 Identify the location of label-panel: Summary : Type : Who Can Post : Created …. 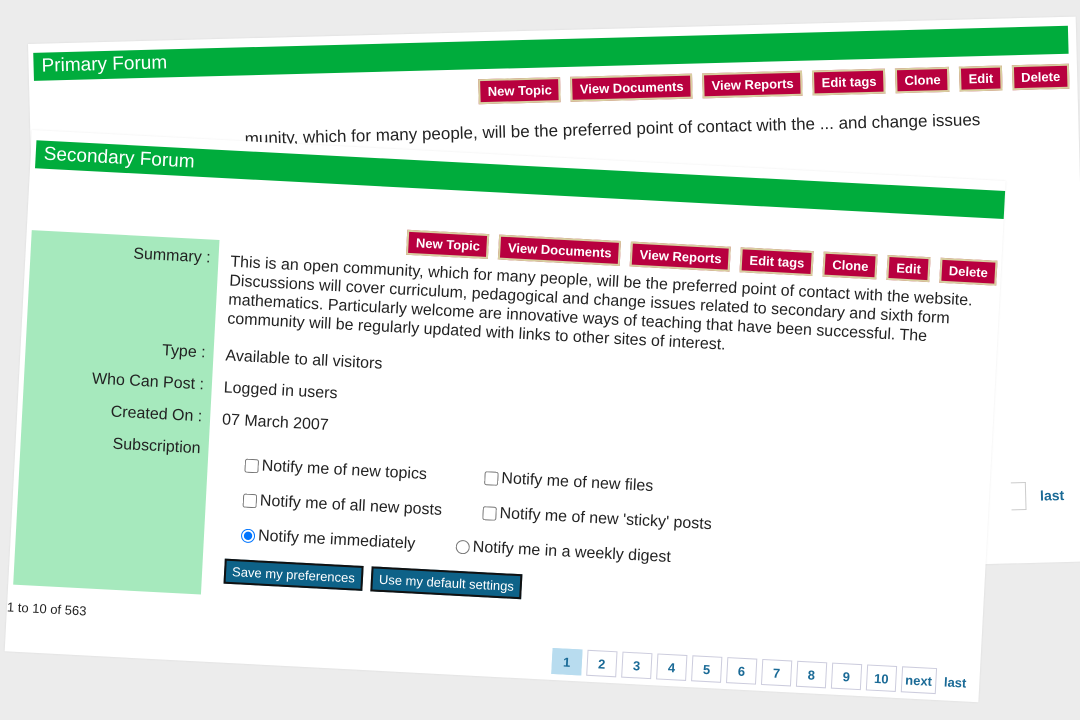
(116, 412).